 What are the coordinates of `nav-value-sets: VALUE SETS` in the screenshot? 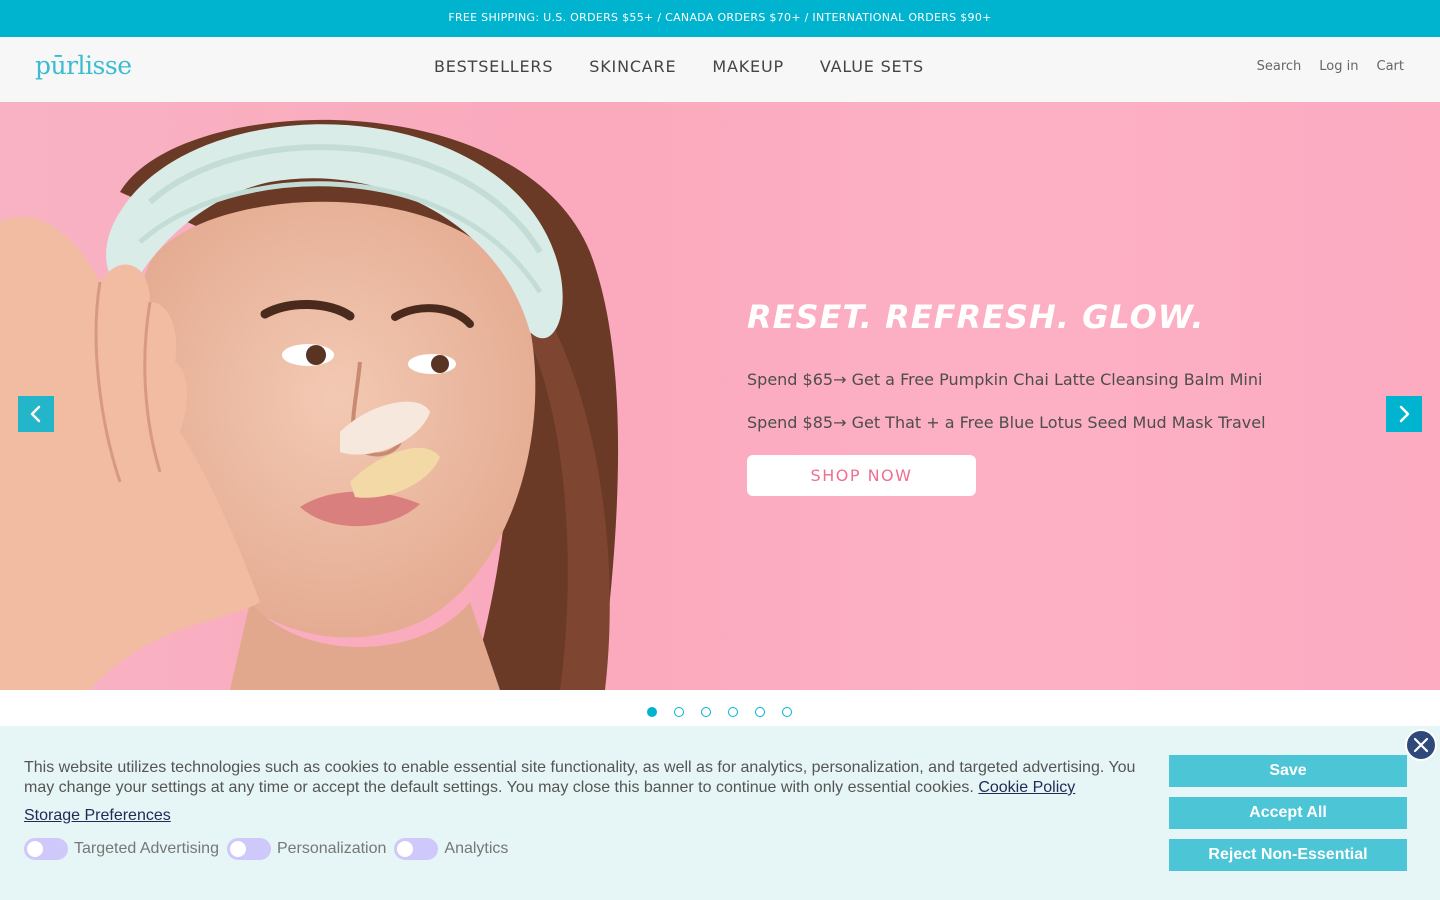 It's located at (872, 66).